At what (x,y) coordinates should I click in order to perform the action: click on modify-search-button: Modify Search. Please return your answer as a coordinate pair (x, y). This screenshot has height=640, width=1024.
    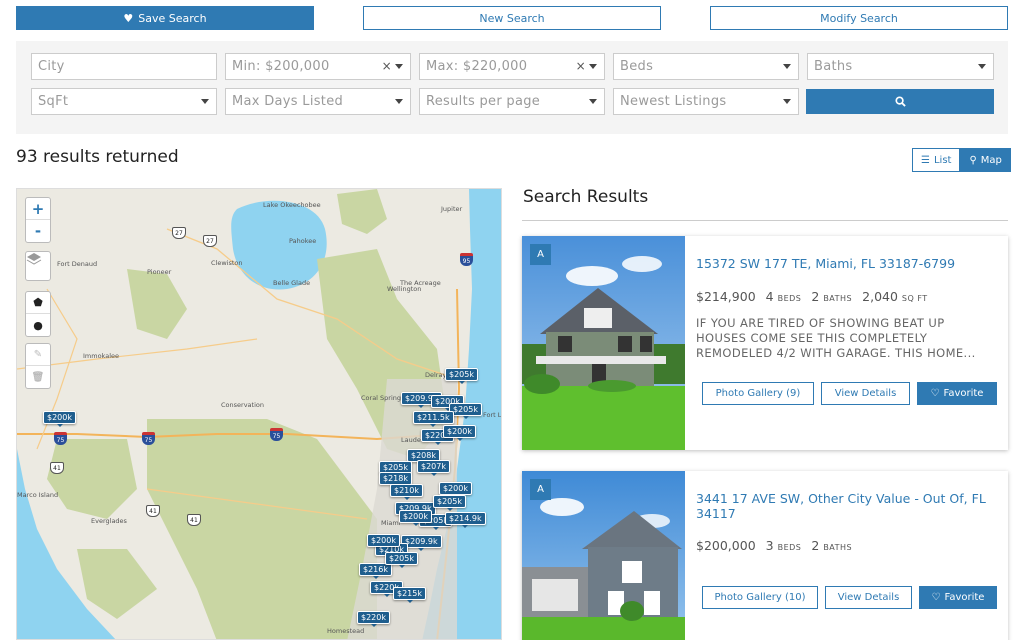
    Looking at the image, I should click on (859, 18).